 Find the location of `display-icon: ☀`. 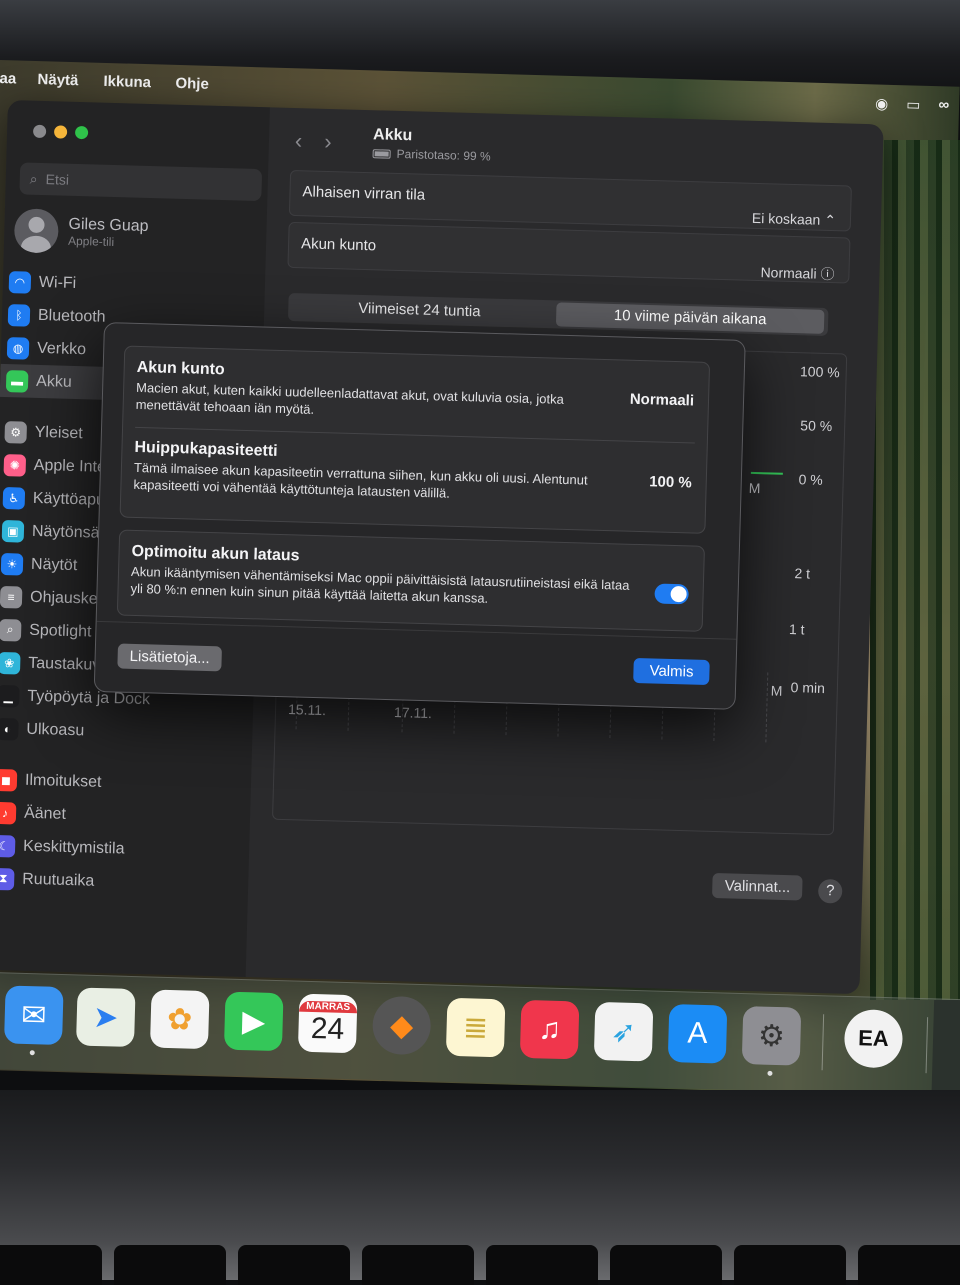

display-icon: ☀ is located at coordinates (12, 564).